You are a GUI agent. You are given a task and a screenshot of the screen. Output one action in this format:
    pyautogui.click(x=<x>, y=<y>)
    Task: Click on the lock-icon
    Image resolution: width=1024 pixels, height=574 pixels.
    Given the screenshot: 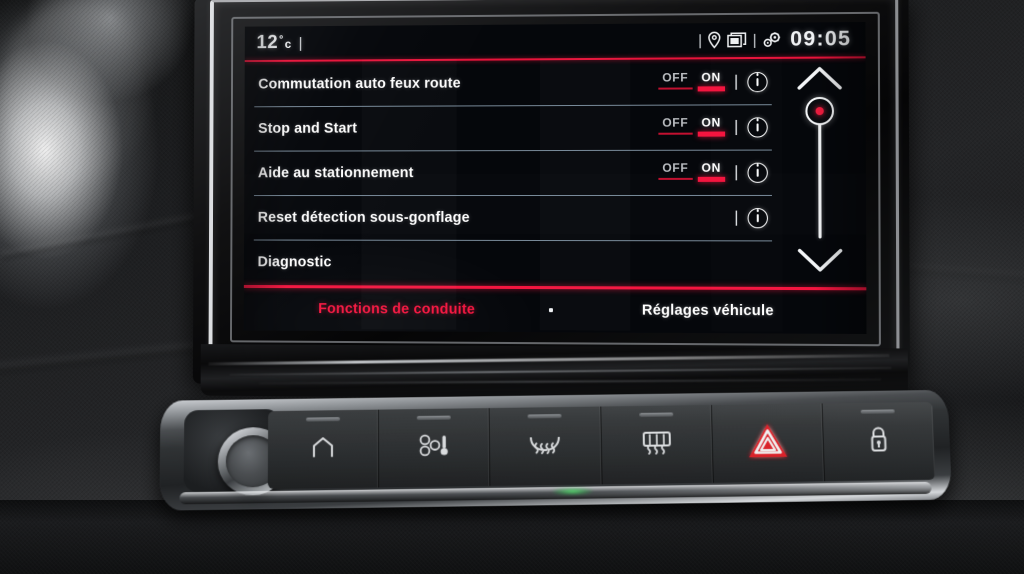 What is the action you would take?
    pyautogui.click(x=878, y=441)
    